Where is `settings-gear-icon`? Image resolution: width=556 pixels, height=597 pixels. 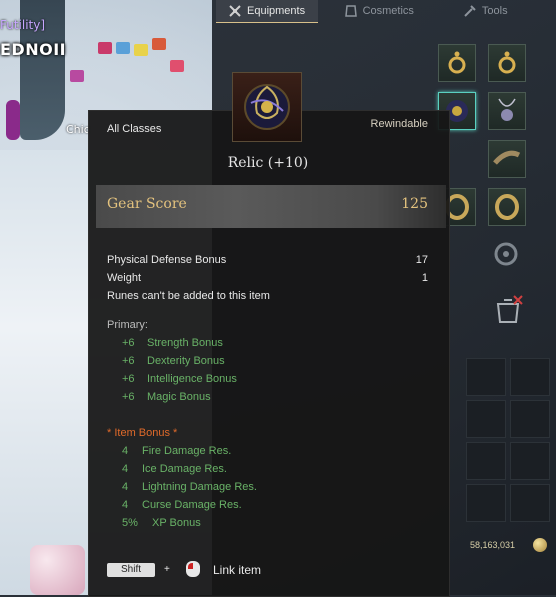 settings-gear-icon is located at coordinates (506, 254).